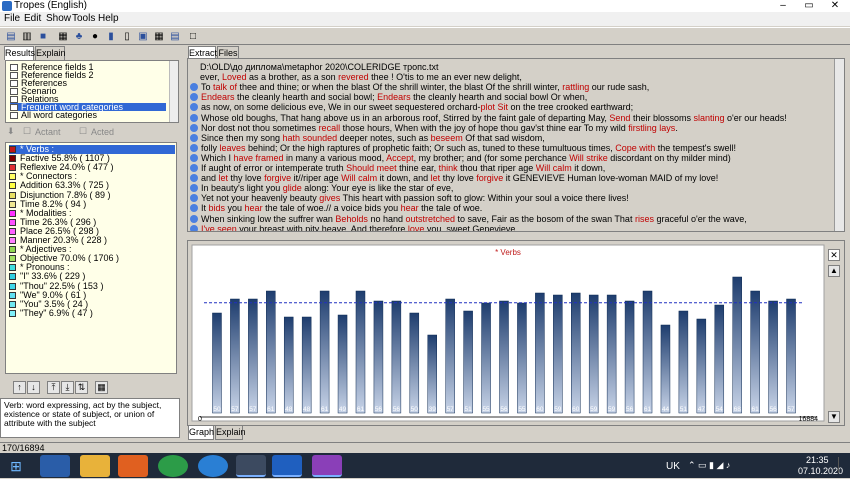 The height and width of the screenshot is (479, 850). Describe the element at coordinates (19, 53) in the screenshot. I see `tab-results: Results` at that location.